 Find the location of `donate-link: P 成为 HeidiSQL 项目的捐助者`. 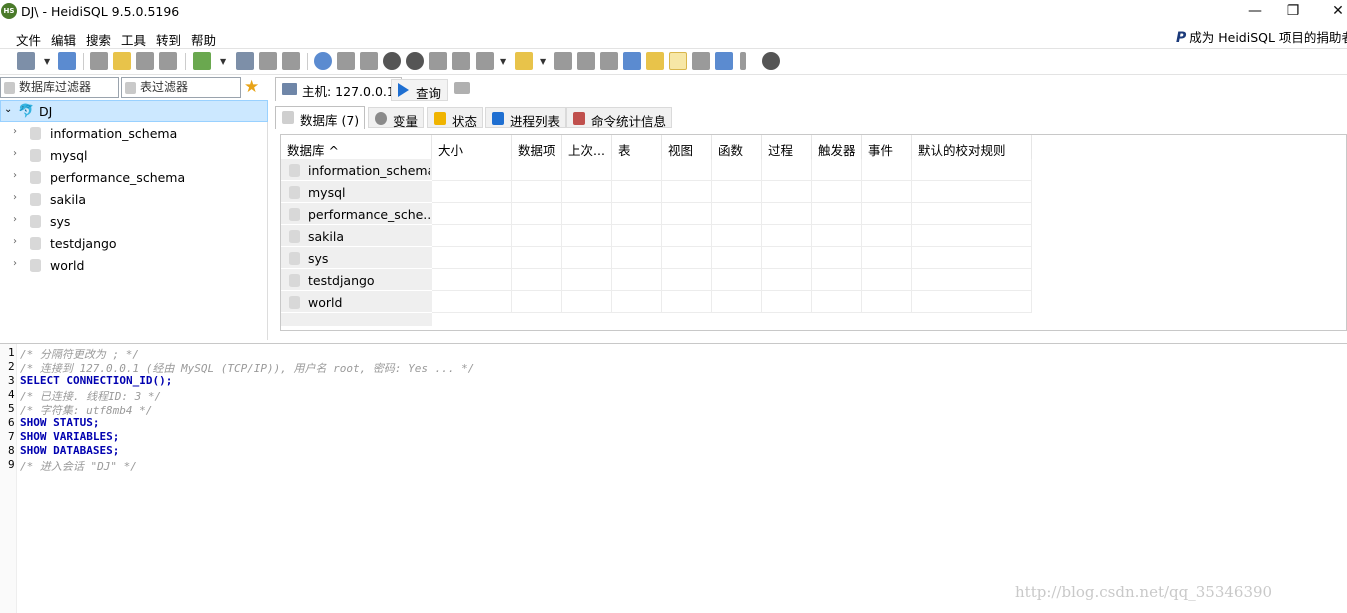

donate-link: P 成为 HeidiSQL 项目的捐助者 is located at coordinates (1261, 36).